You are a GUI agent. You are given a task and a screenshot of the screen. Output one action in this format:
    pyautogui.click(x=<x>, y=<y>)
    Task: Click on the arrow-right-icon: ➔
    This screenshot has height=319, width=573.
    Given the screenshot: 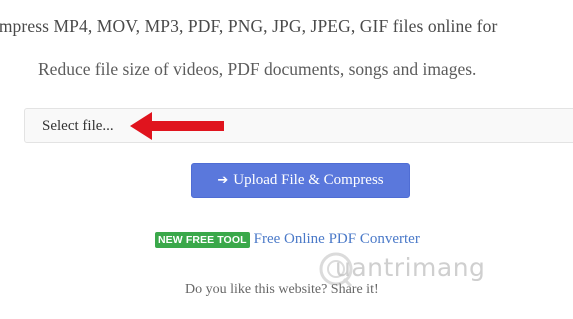 What is the action you would take?
    pyautogui.click(x=223, y=180)
    